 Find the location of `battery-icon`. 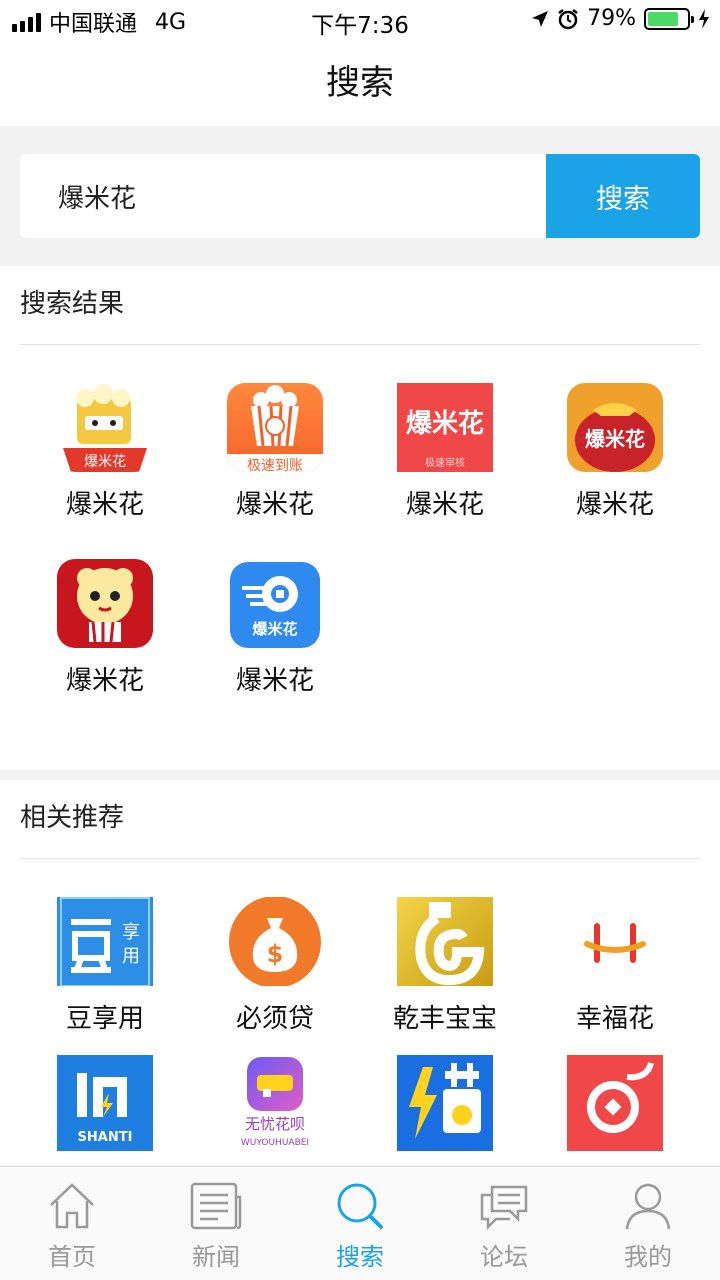

battery-icon is located at coordinates (669, 18).